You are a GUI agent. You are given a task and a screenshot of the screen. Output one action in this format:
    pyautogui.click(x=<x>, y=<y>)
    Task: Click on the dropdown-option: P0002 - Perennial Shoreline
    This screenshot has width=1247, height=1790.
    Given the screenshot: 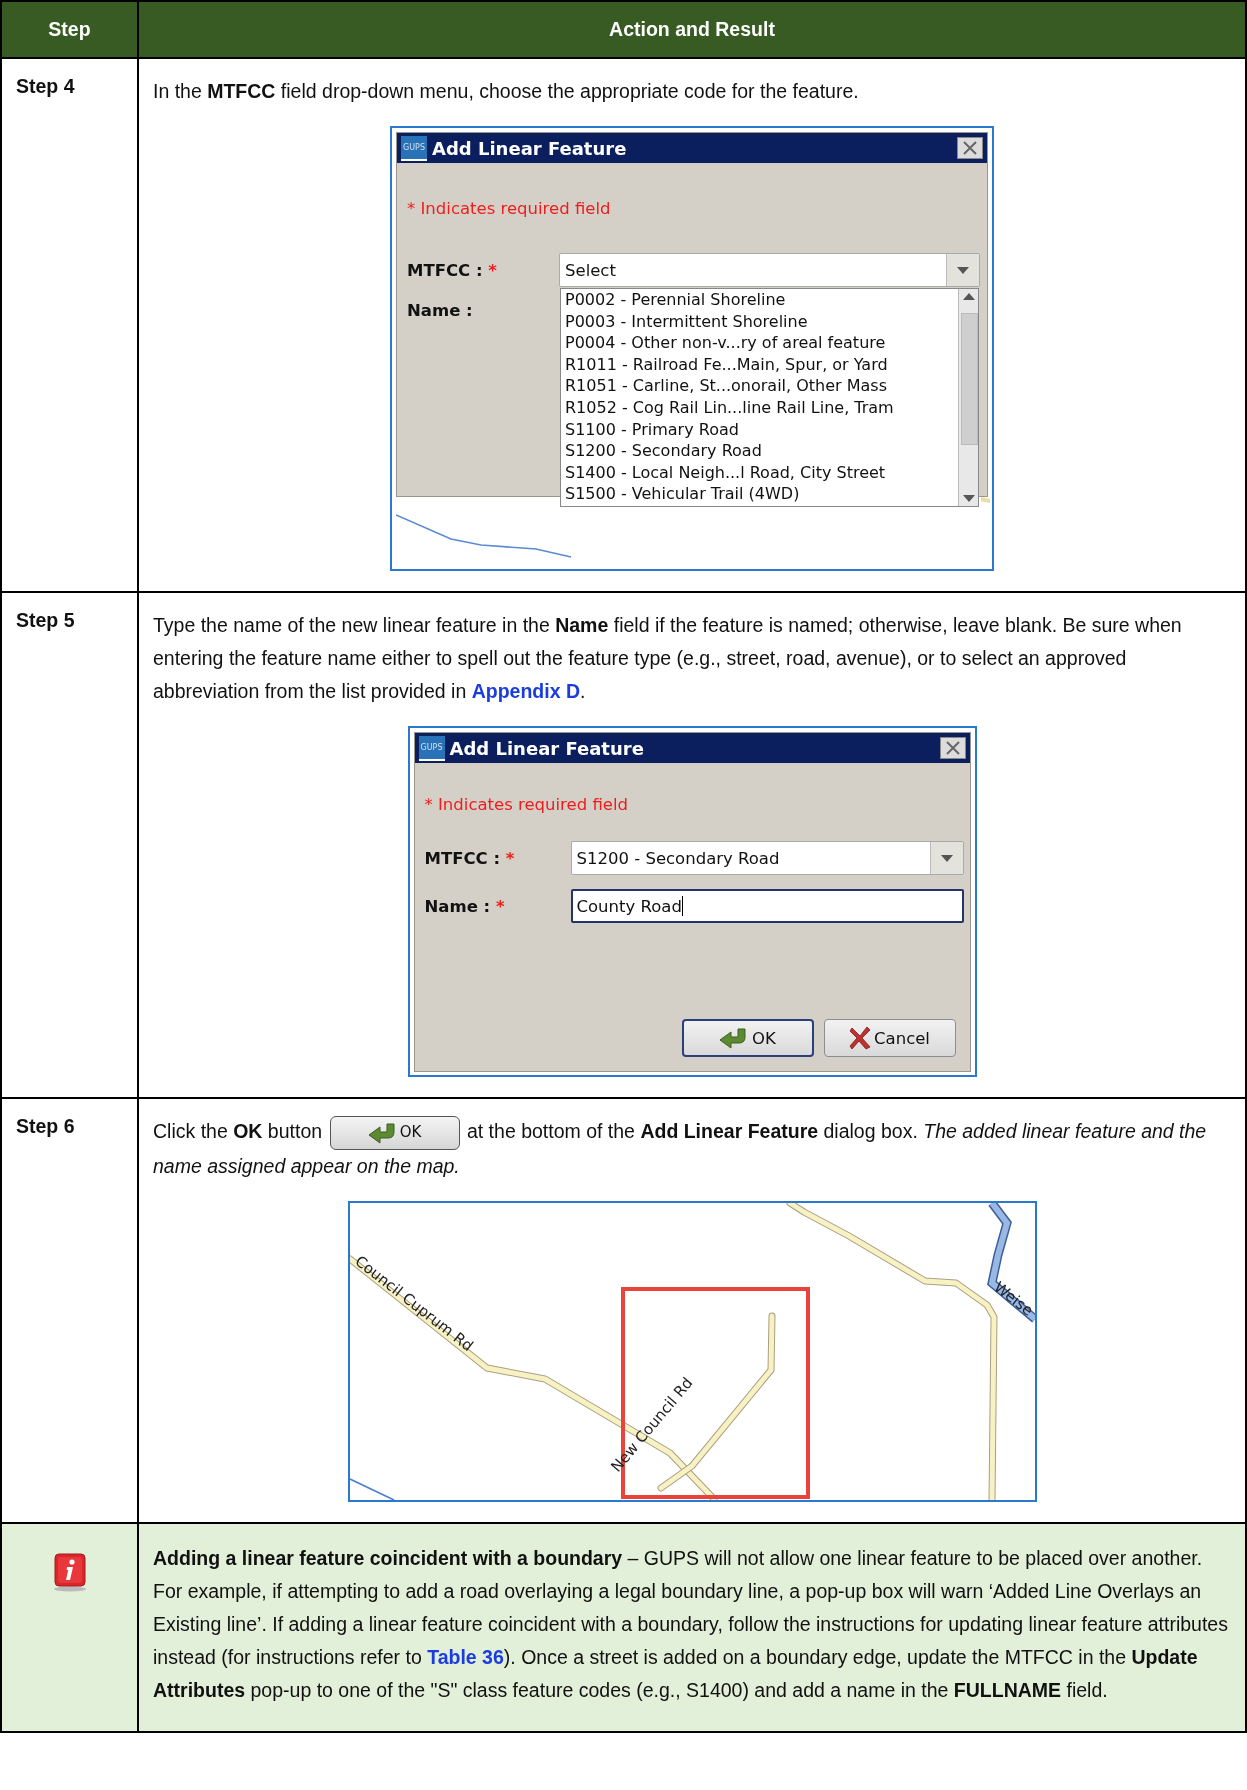 What is the action you would take?
    pyautogui.click(x=761, y=300)
    